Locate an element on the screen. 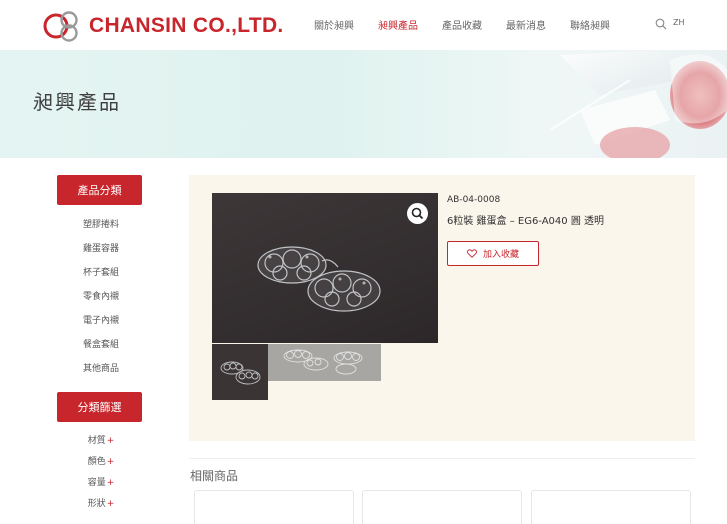 This screenshot has height=524, width=727. nav-favorites: 產品收藏 is located at coordinates (462, 24).